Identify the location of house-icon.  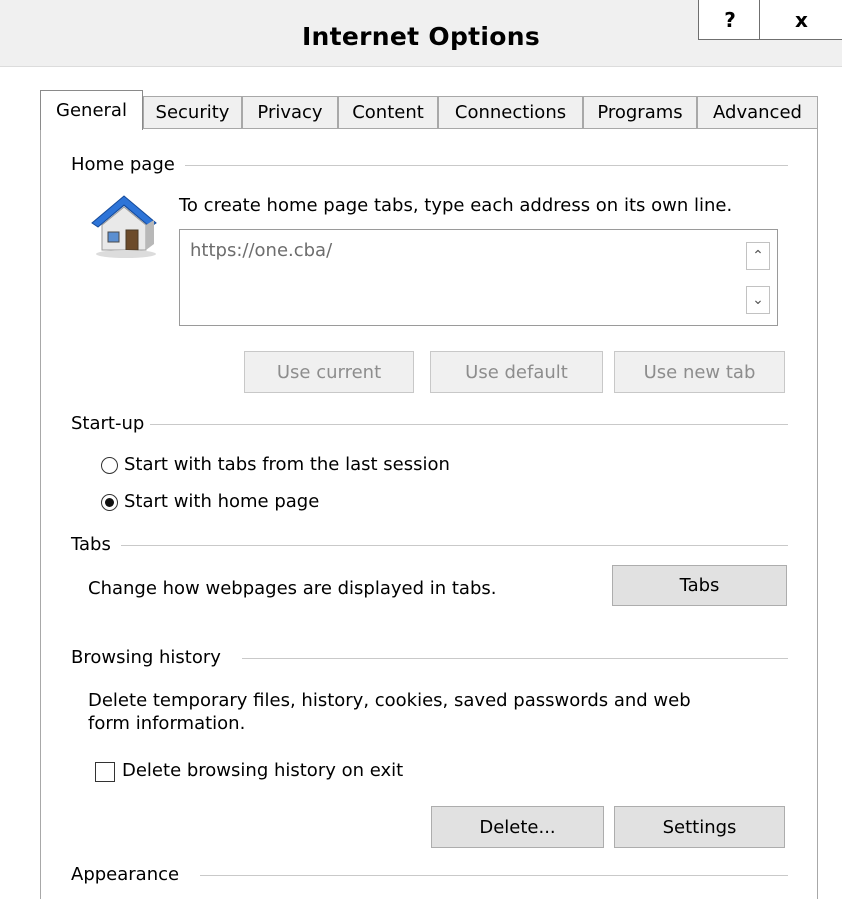
(124, 226).